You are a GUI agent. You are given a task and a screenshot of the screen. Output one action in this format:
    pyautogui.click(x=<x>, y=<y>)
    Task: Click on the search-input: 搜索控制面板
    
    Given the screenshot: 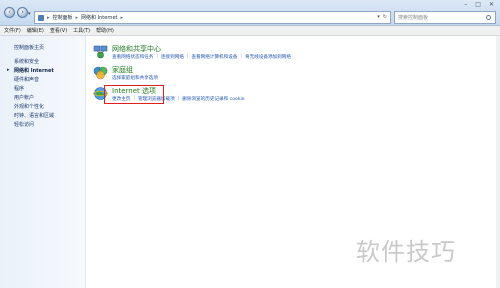 What is the action you would take?
    pyautogui.click(x=445, y=17)
    